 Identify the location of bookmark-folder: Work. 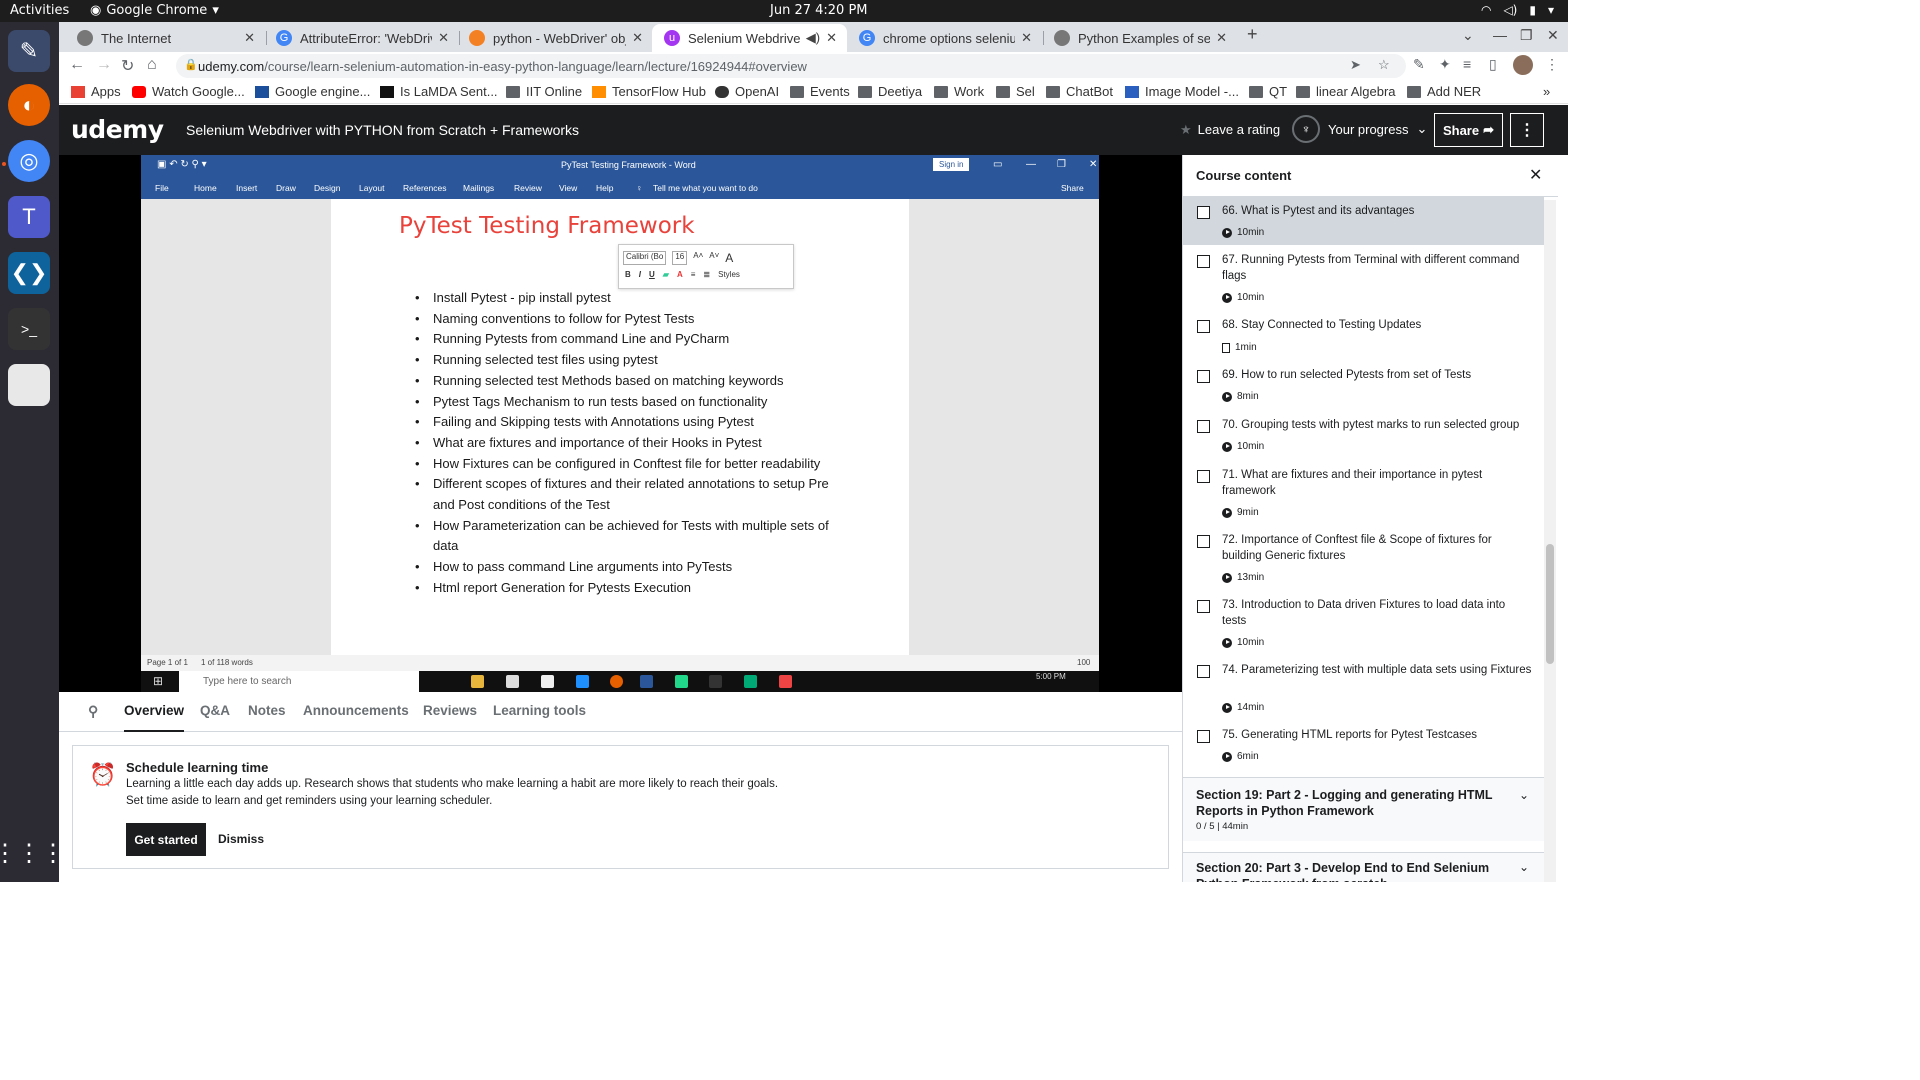
(959, 91).